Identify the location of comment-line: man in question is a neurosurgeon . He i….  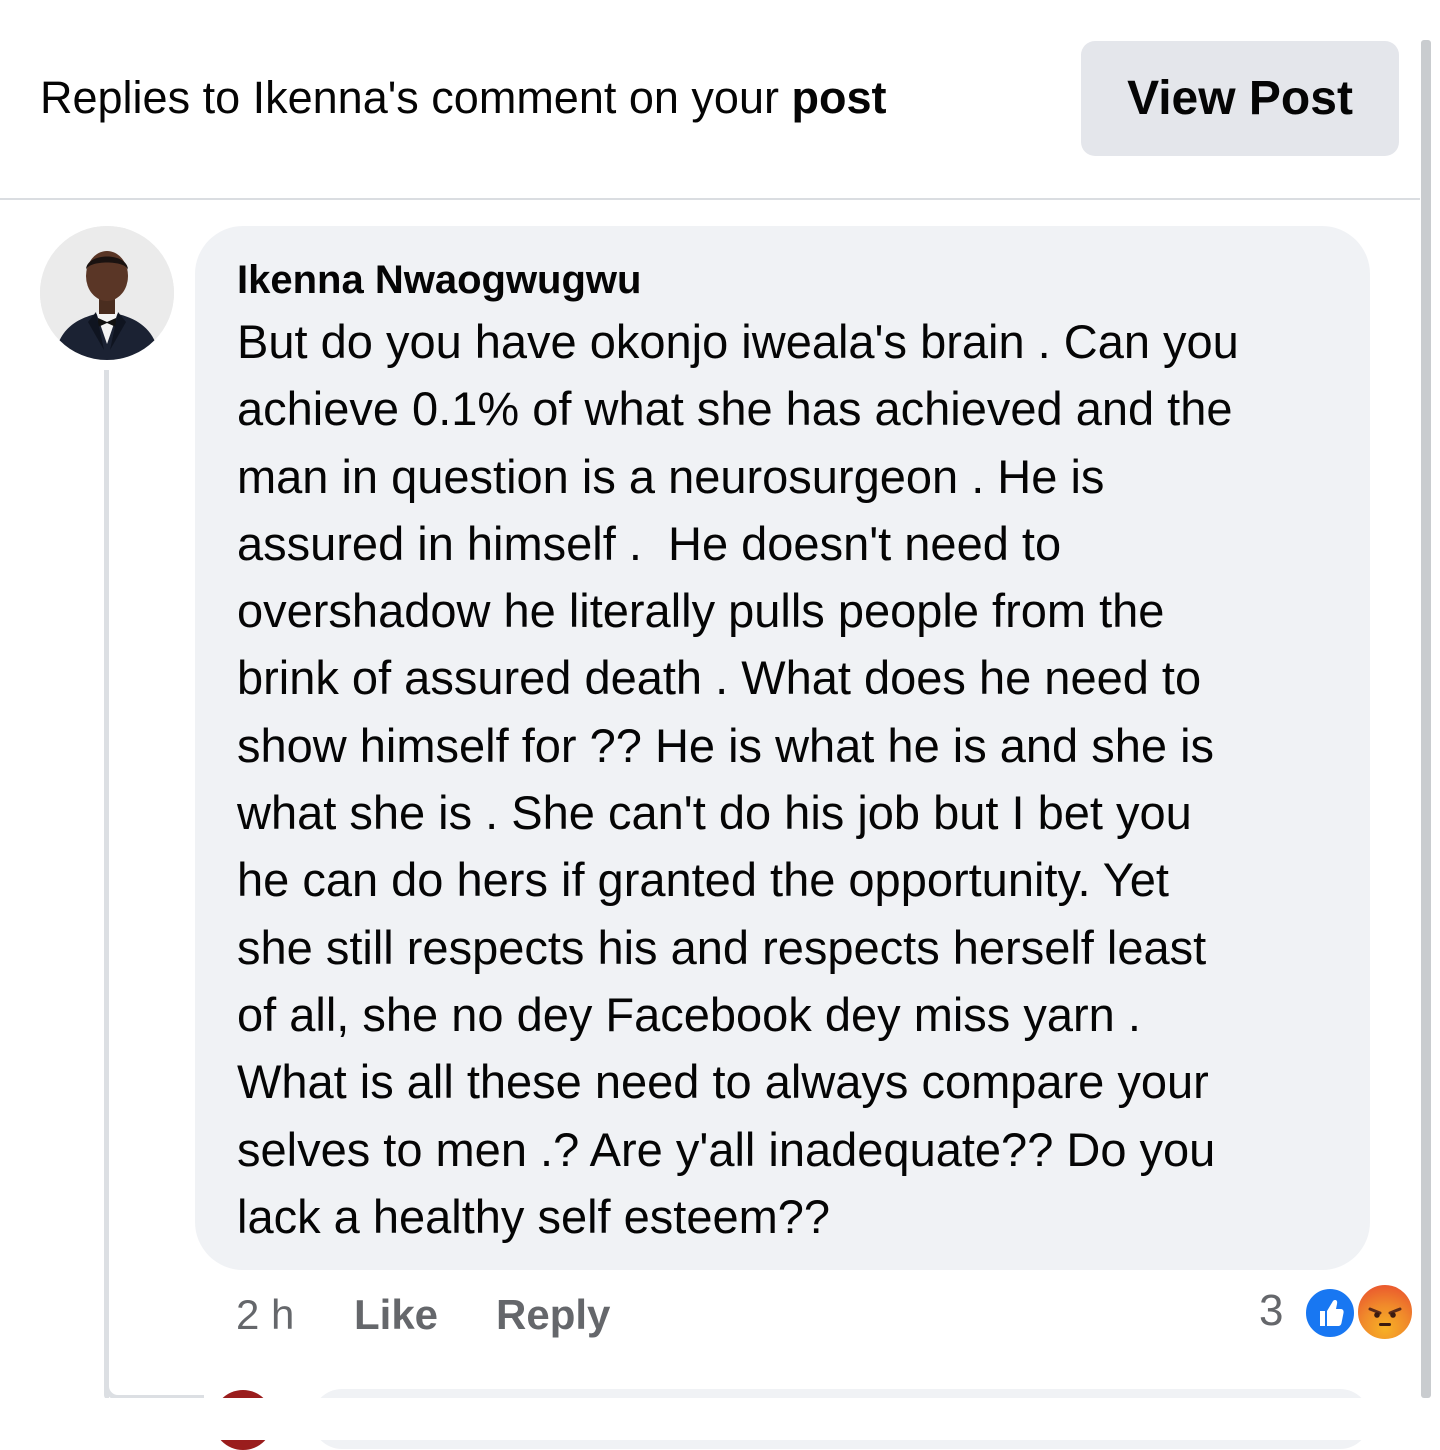
(671, 476).